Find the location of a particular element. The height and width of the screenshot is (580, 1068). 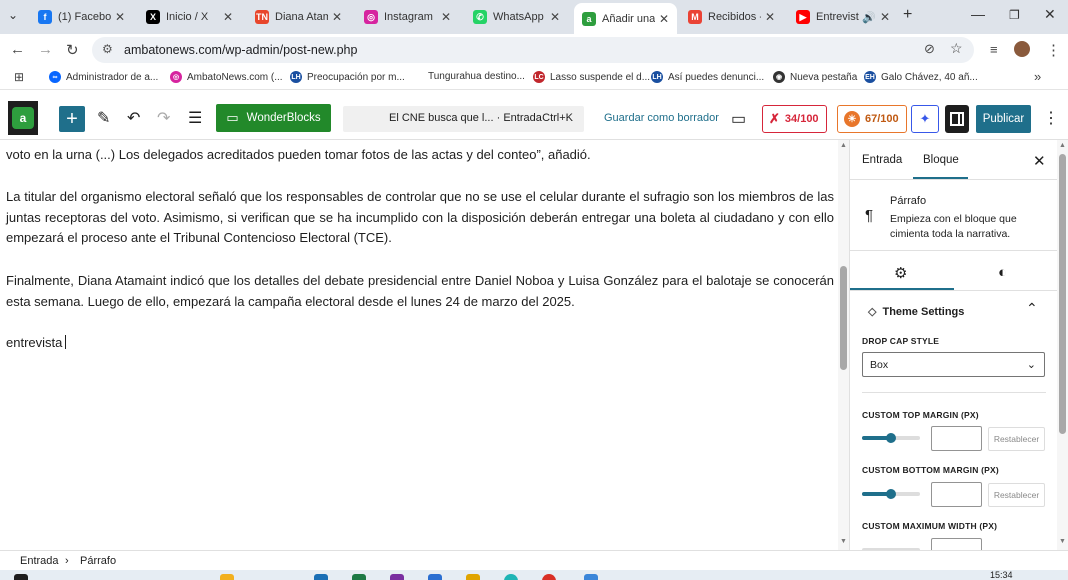

bottom-margin-slider is located at coordinates (891, 494).